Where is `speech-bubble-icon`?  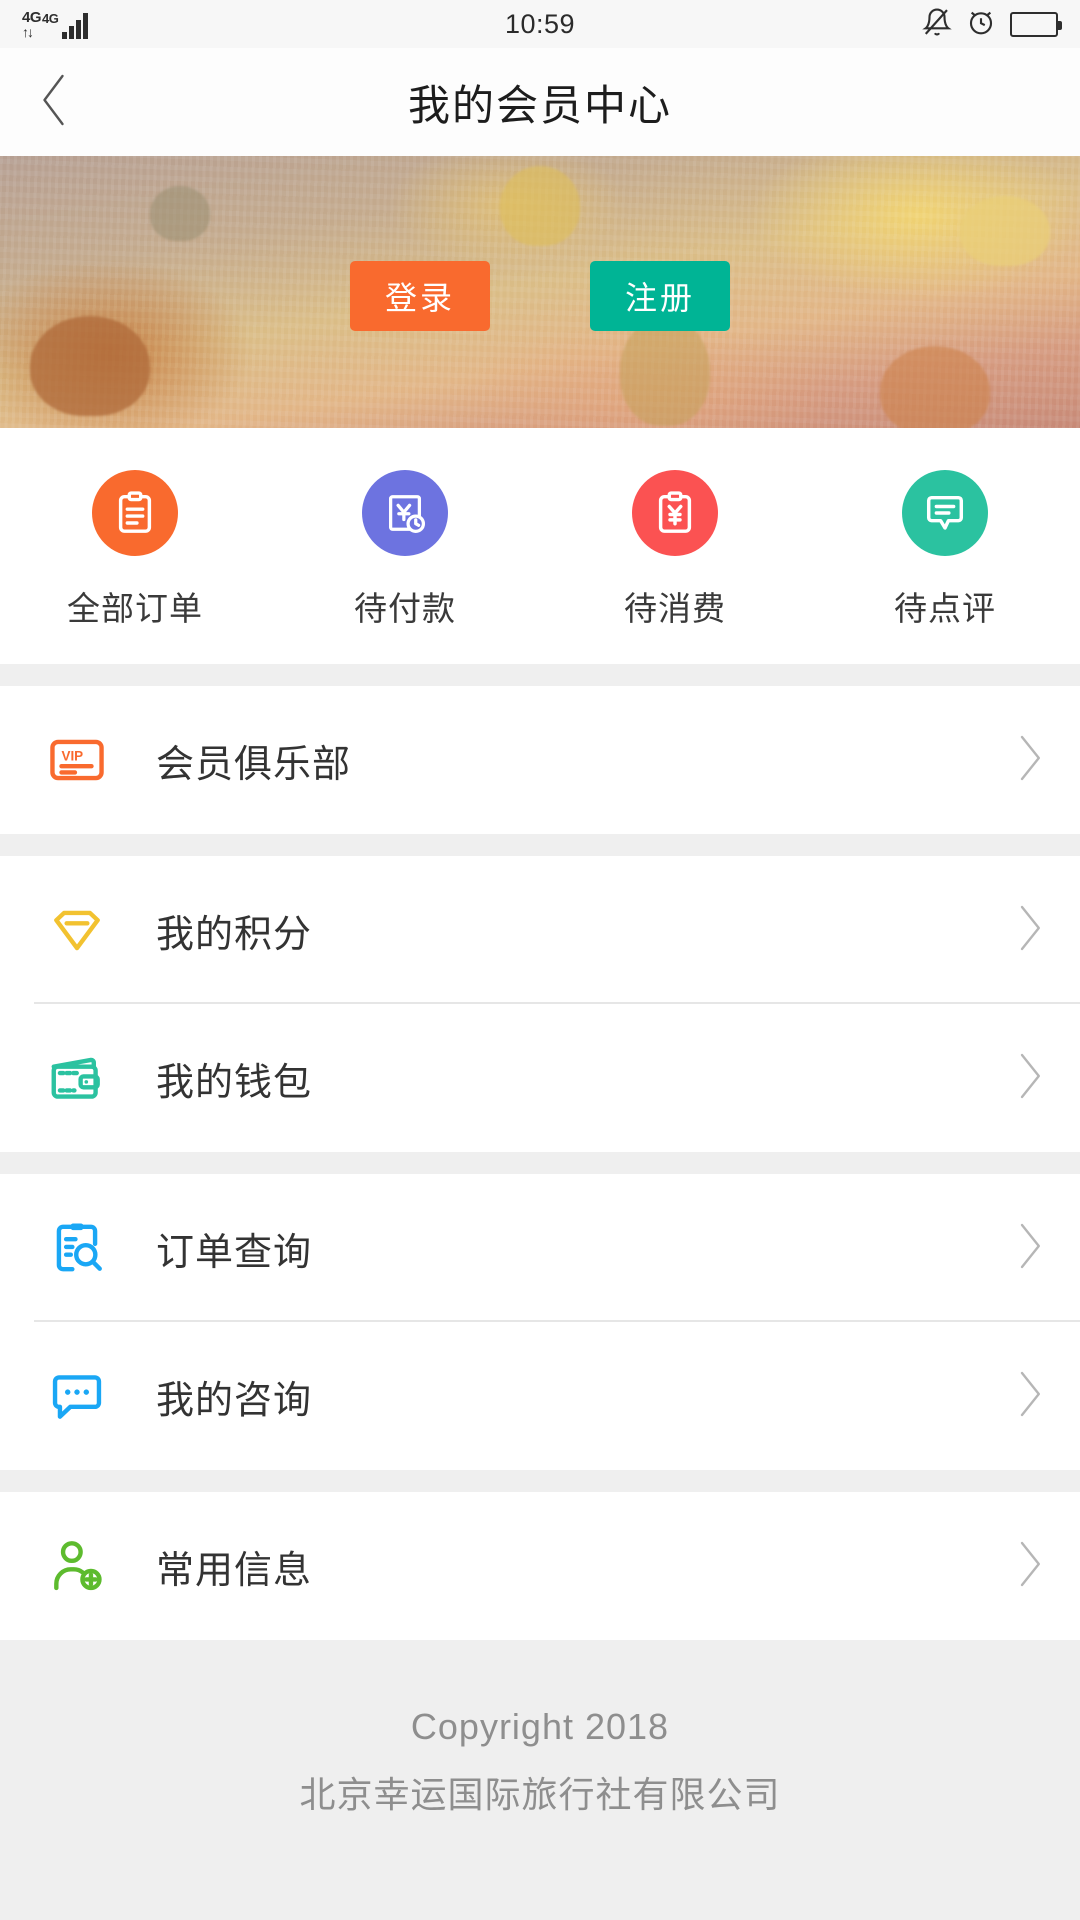
speech-bubble-icon is located at coordinates (945, 513).